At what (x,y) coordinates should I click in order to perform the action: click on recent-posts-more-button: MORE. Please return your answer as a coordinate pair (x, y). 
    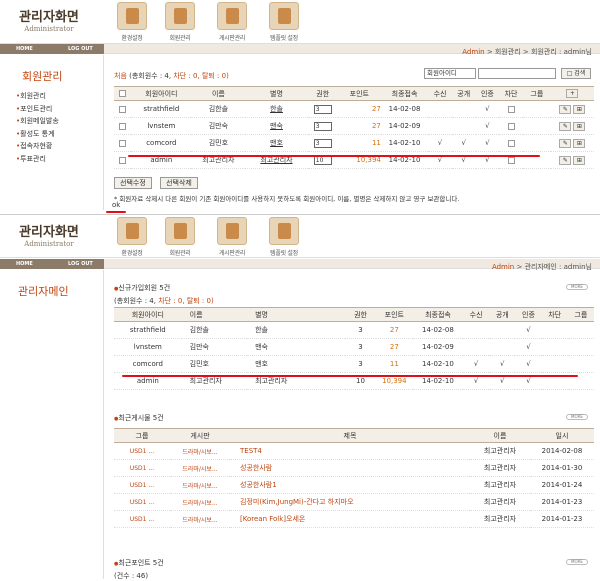
    Looking at the image, I should click on (577, 417).